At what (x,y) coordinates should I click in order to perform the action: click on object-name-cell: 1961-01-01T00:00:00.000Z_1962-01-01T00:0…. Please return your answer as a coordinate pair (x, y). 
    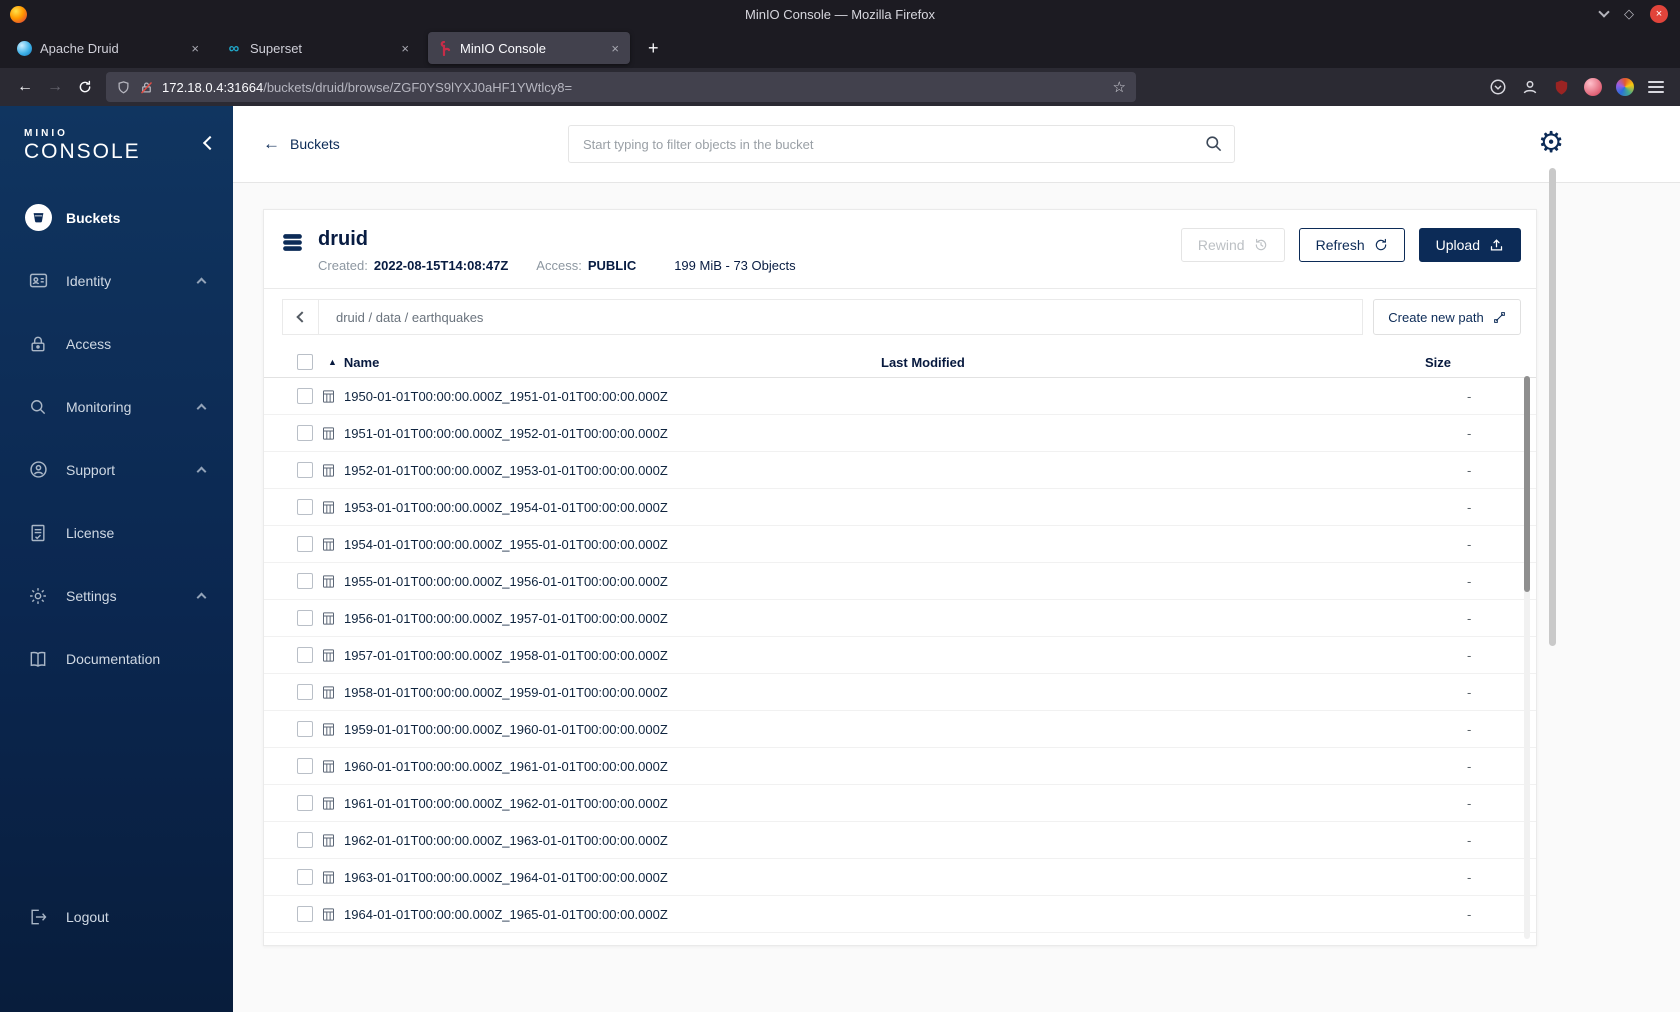
    Looking at the image, I should click on (592, 803).